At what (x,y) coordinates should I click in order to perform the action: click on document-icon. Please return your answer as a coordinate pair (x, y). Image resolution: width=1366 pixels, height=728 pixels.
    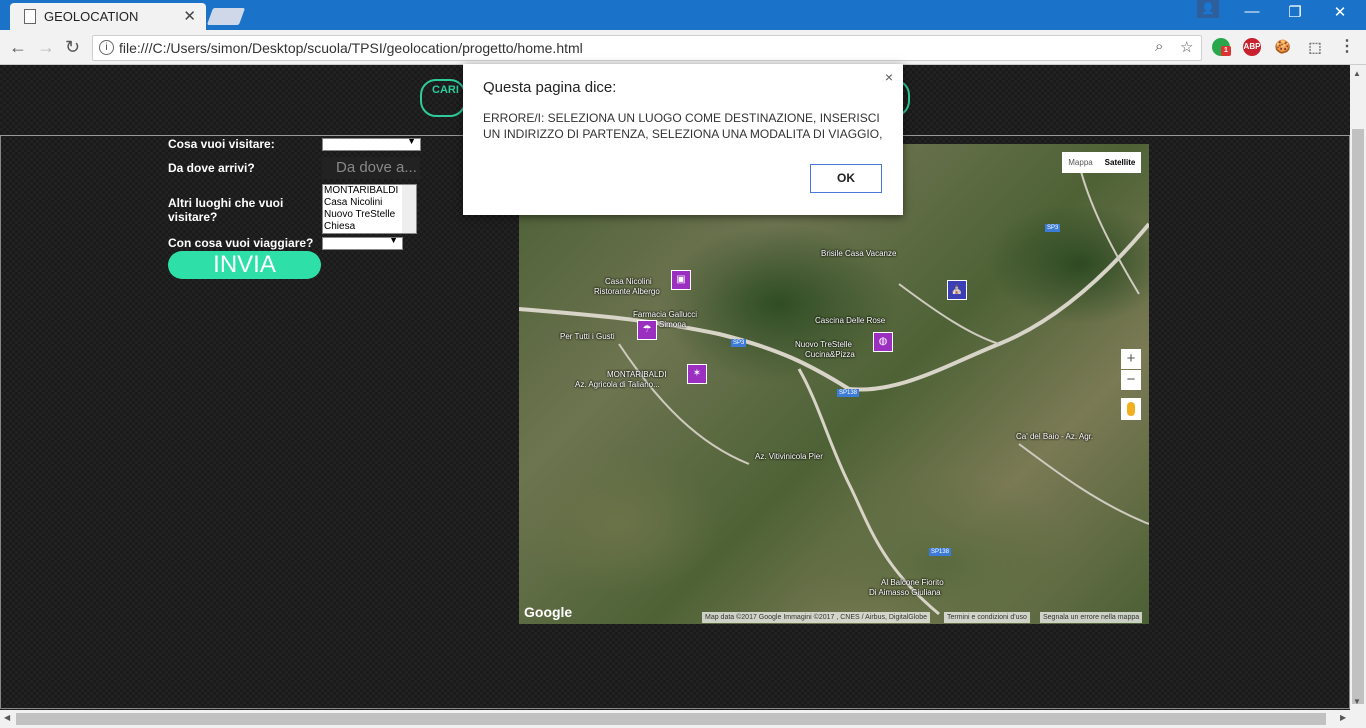
    Looking at the image, I should click on (30, 16).